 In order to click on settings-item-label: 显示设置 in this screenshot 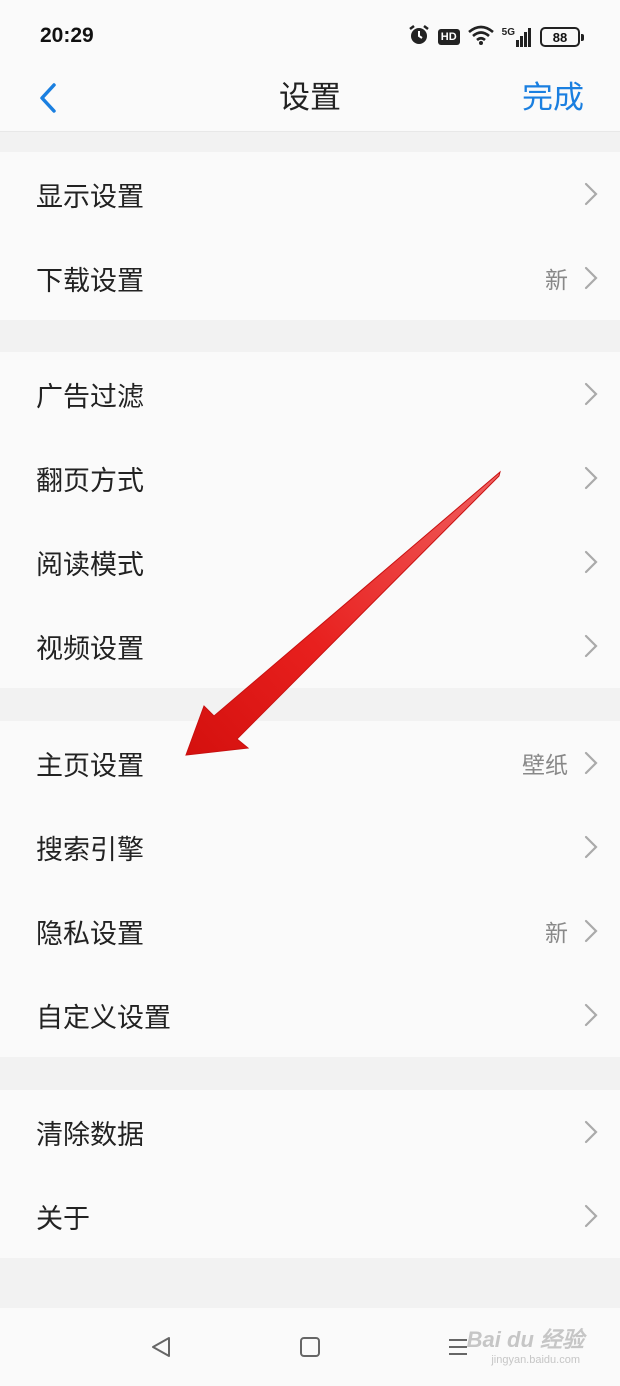, I will do `click(90, 197)`.